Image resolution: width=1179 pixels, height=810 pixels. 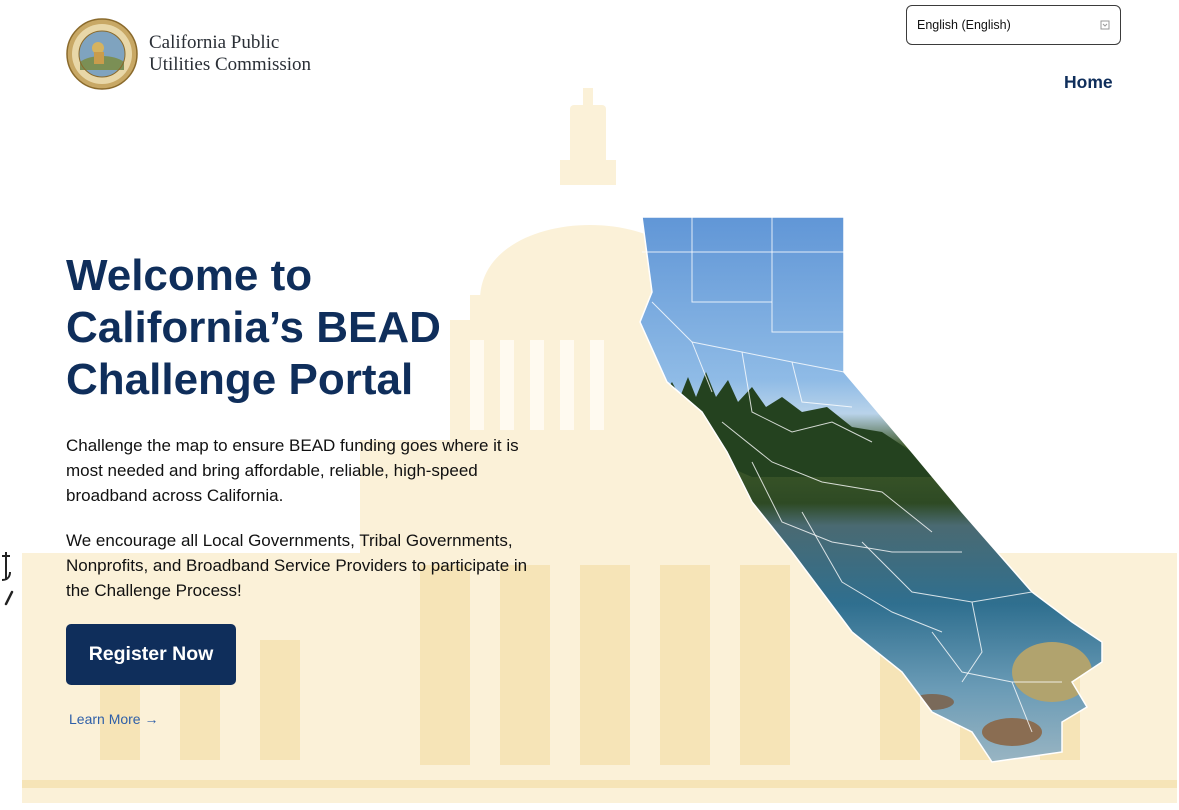 I want to click on nav-home-link: Home, so click(x=1088, y=82).